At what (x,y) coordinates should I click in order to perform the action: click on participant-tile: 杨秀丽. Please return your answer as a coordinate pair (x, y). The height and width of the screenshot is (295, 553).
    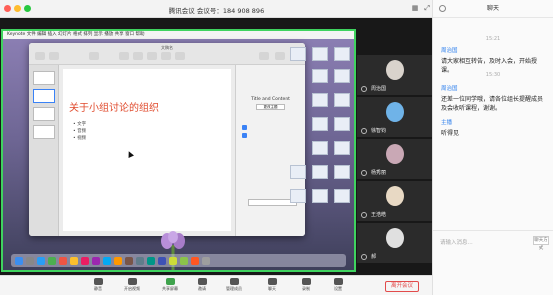
    Looking at the image, I should click on (394, 159).